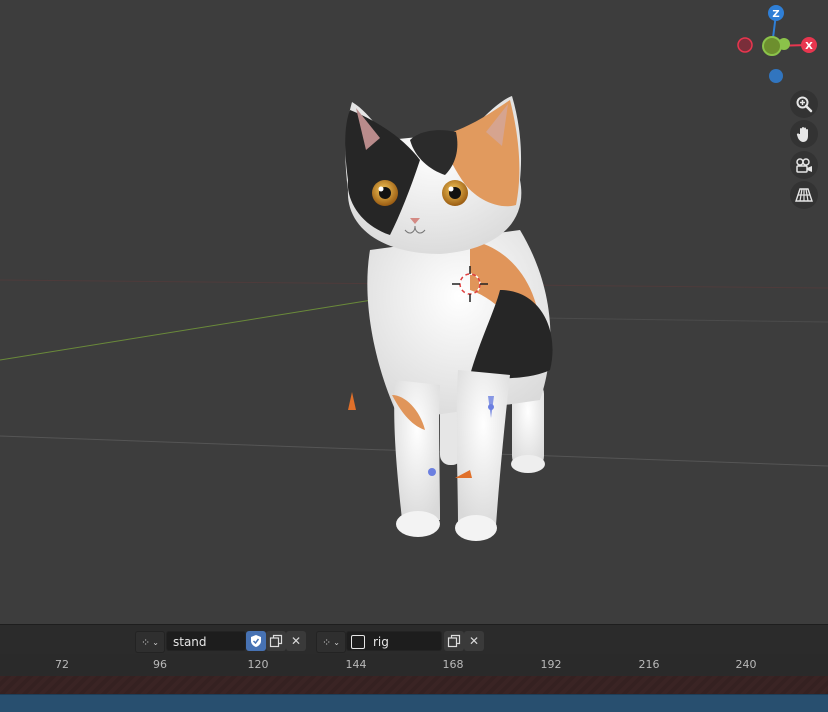 This screenshot has width=828, height=712. I want to click on pan-button, so click(804, 134).